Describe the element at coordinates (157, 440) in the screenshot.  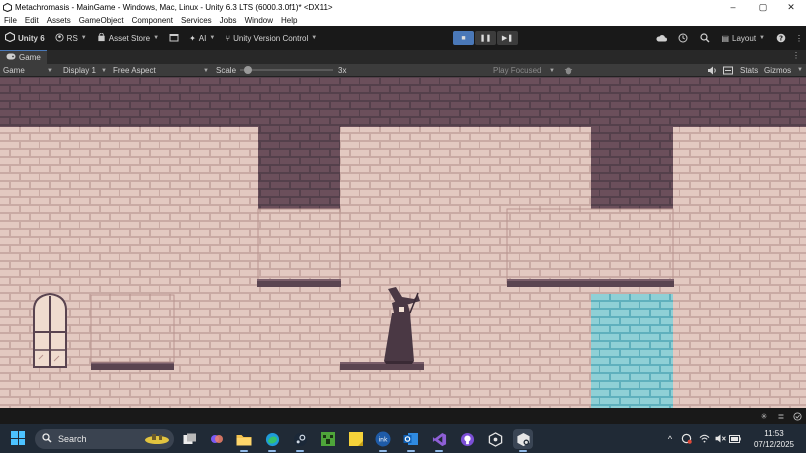
I see `search-highlight-icon` at that location.